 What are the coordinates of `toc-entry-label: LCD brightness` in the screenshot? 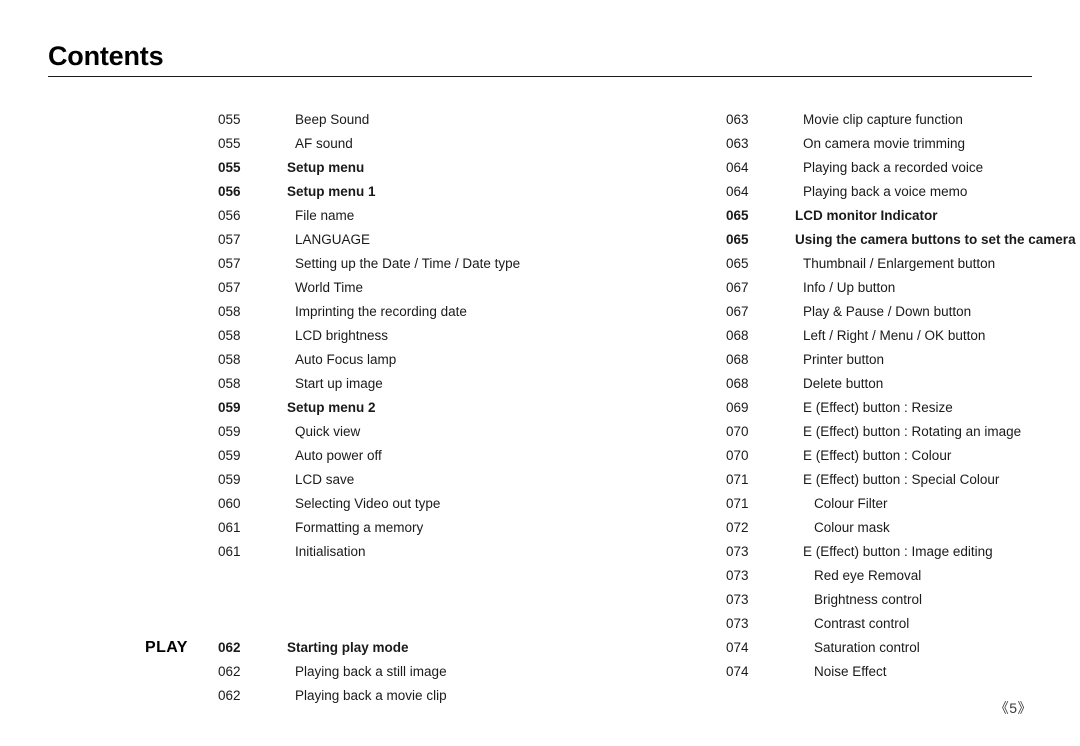 It's located at (342, 335).